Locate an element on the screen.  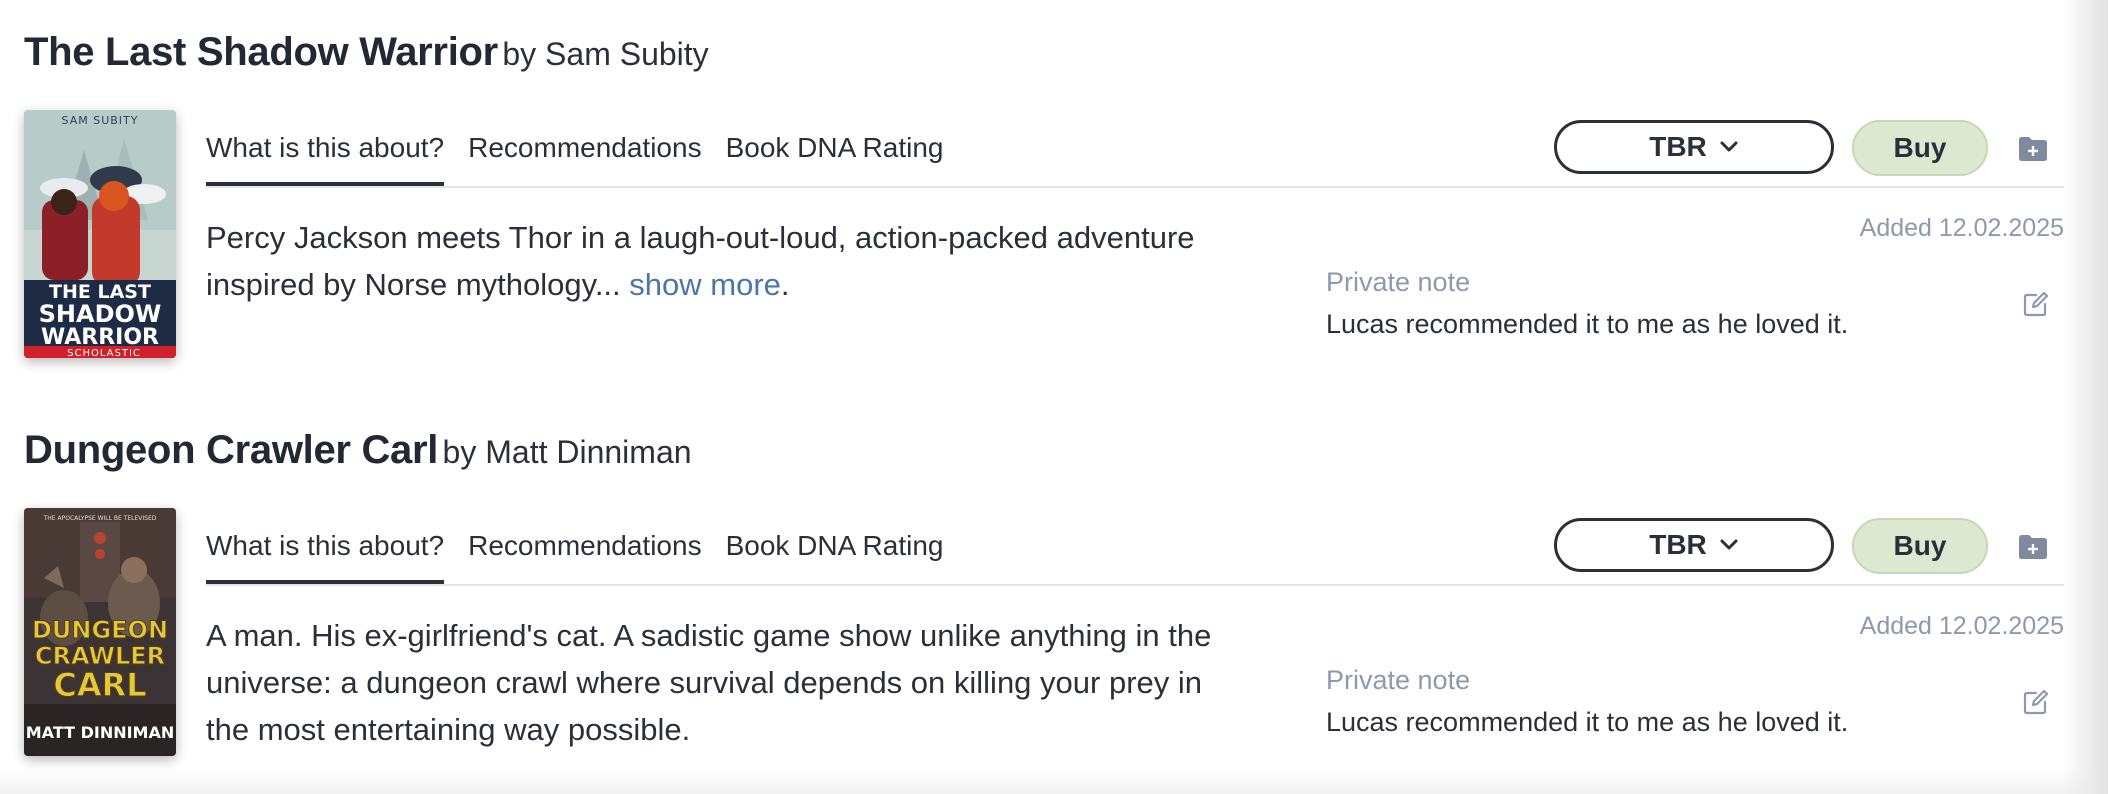
cover-publisher-text: SCHOLASTIC is located at coordinates (104, 353).